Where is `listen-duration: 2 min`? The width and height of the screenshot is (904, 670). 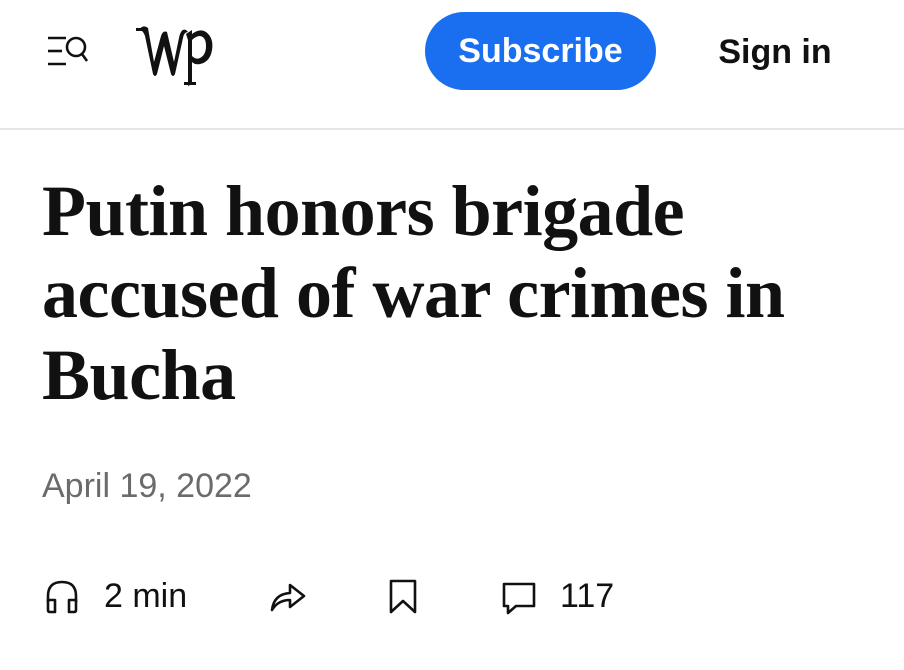
listen-duration: 2 min is located at coordinates (146, 596).